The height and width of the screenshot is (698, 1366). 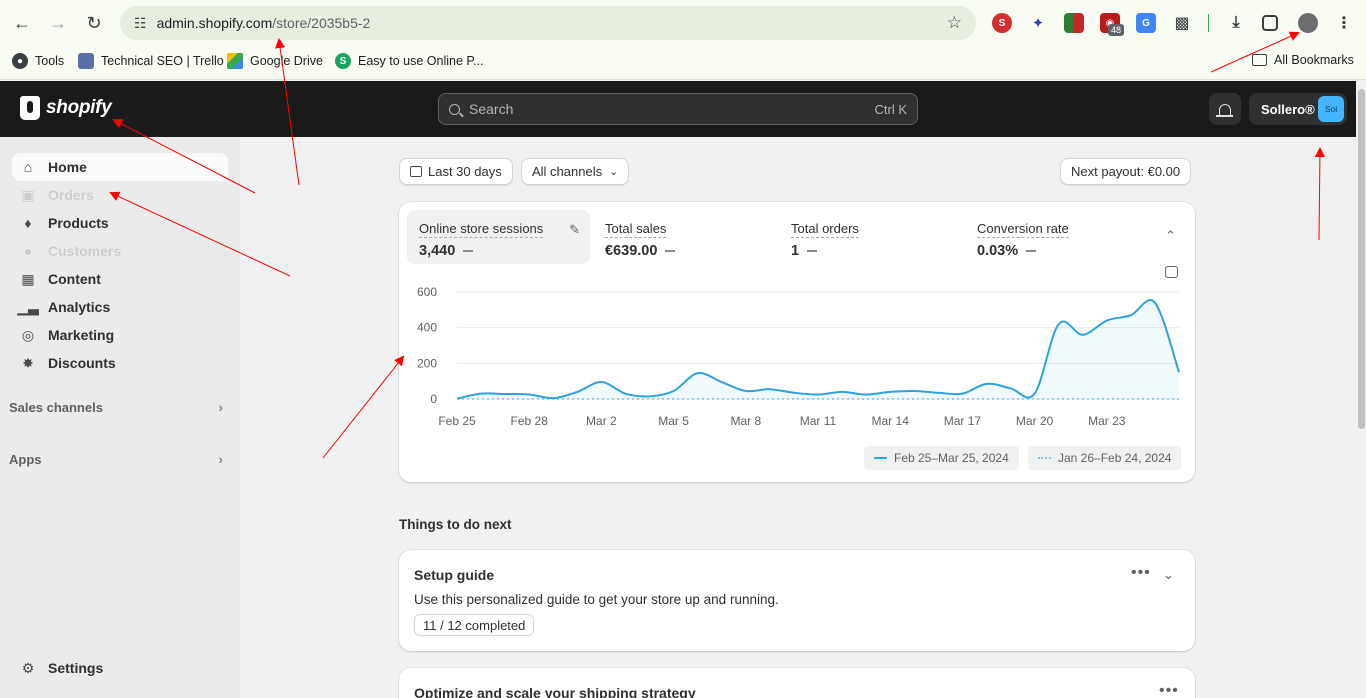 I want to click on x-tick-label: Mar 14, so click(x=891, y=421).